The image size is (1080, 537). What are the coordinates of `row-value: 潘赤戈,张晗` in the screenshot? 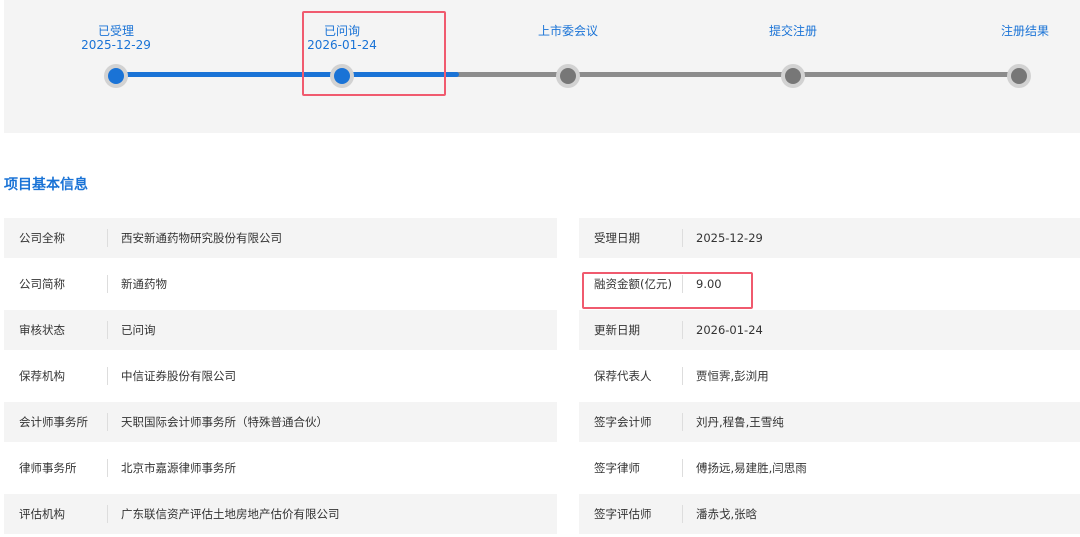 It's located at (727, 514).